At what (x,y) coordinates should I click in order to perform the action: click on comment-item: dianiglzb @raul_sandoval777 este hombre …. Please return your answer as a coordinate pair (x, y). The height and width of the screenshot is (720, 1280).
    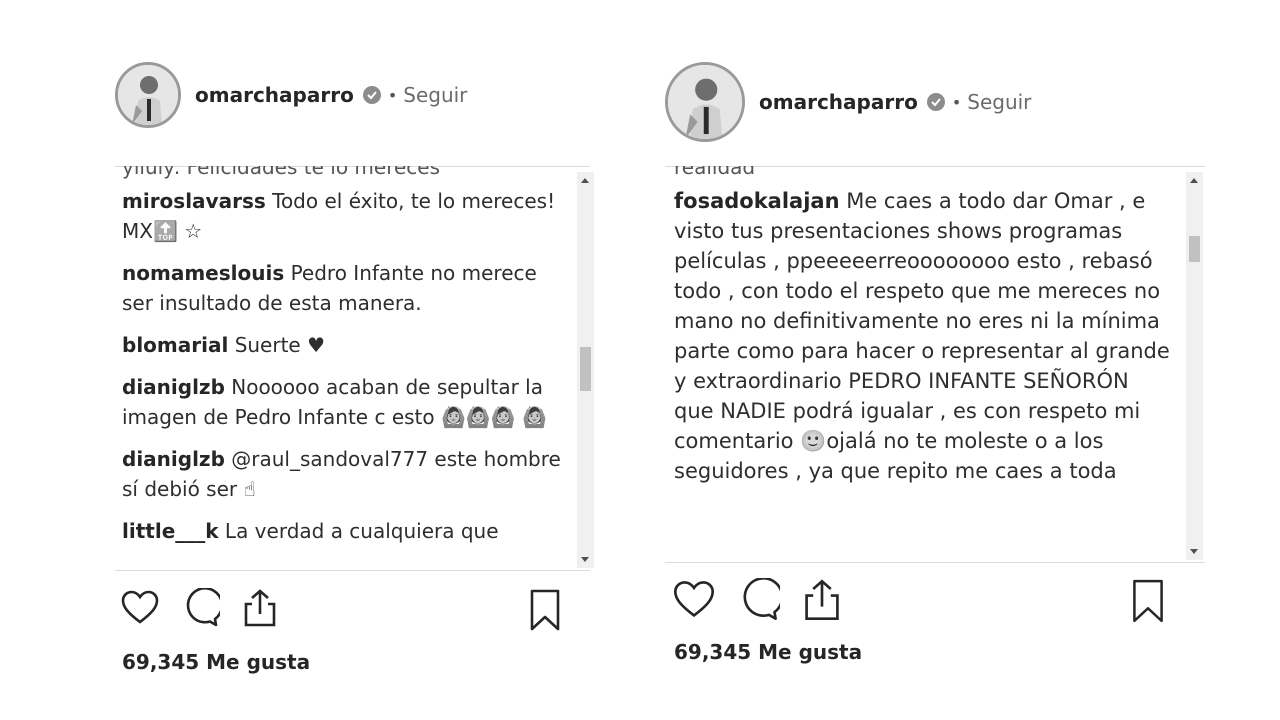
    Looking at the image, I should click on (347, 474).